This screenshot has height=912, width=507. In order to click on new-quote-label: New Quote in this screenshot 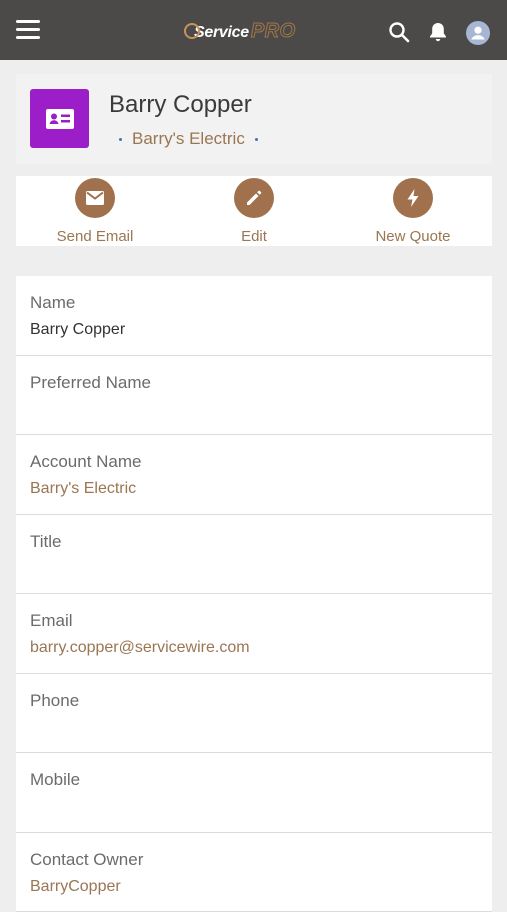, I will do `click(413, 236)`.